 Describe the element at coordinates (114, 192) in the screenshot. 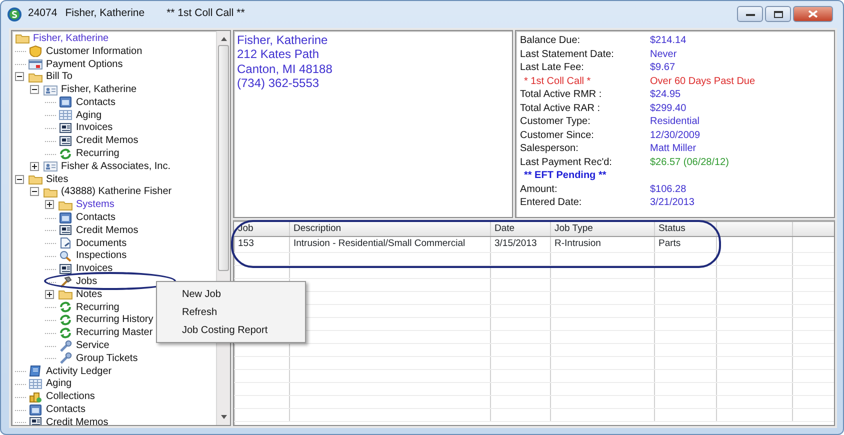

I see `tree-item: (43888) Katherine Fisher` at that location.